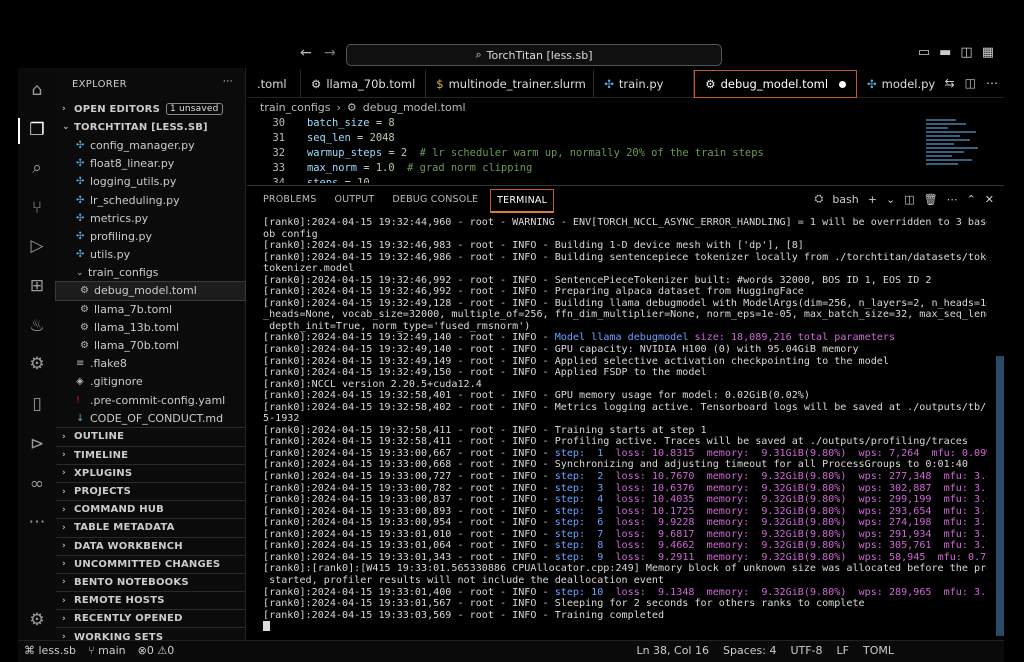 This screenshot has height=662, width=1024. I want to click on run-debug-icon: ▷, so click(37, 246).